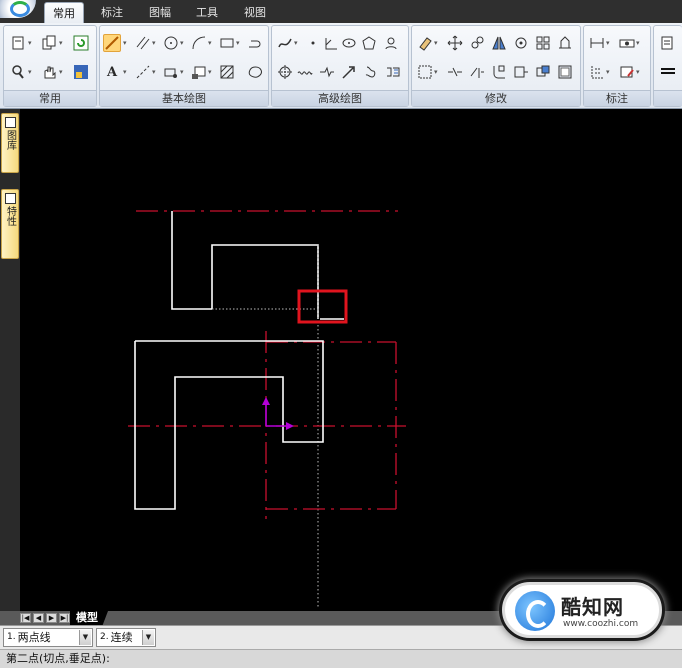 The height and width of the screenshot is (668, 682). I want to click on circle-dropdown-icon: ▾, so click(183, 43).